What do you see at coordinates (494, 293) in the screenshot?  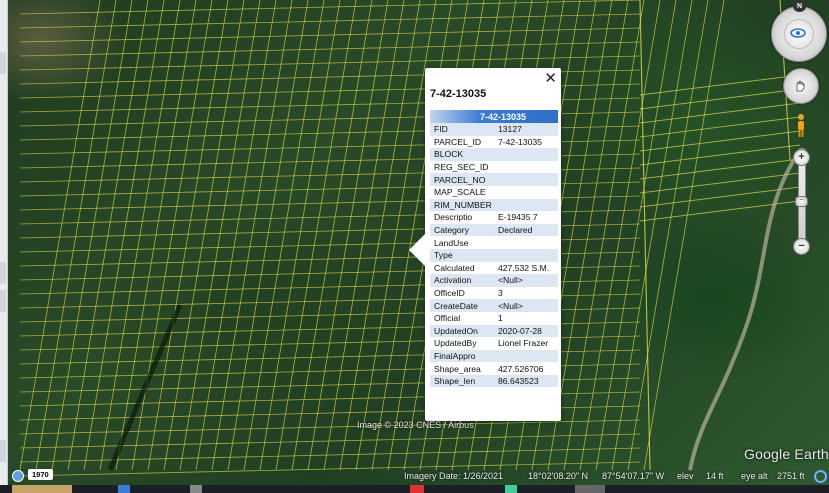 I see `table-row: OfficeID 3` at bounding box center [494, 293].